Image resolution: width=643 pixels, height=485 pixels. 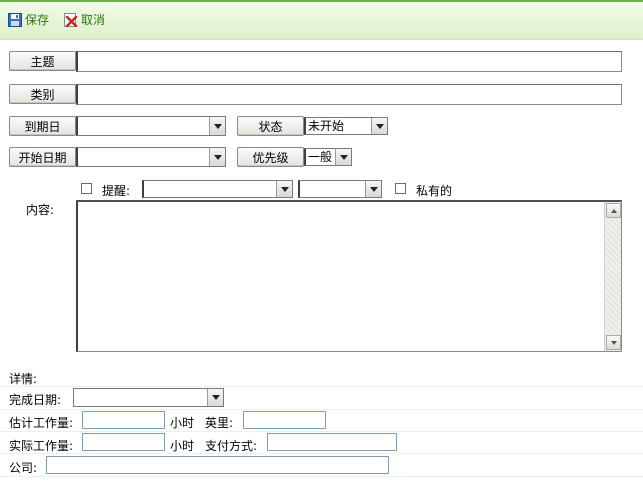 I want to click on billing-label: 支付方式:, so click(x=231, y=446).